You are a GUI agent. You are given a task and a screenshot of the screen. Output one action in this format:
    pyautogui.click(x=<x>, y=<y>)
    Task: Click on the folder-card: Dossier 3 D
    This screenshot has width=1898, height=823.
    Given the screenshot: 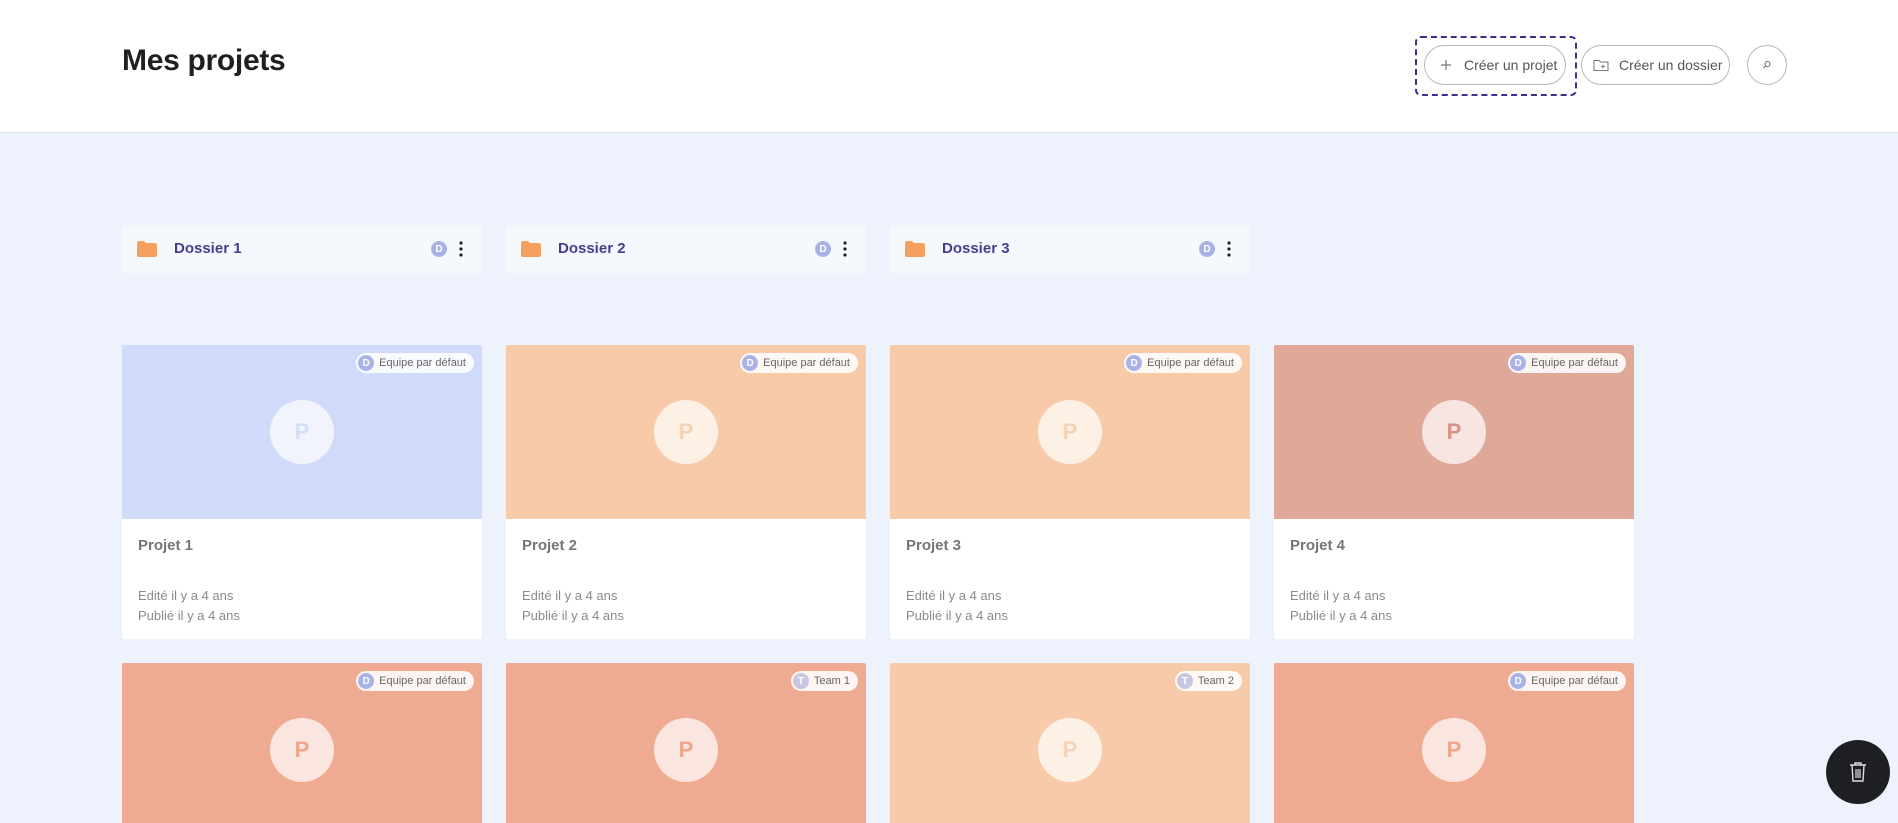 What is the action you would take?
    pyautogui.click(x=1070, y=249)
    